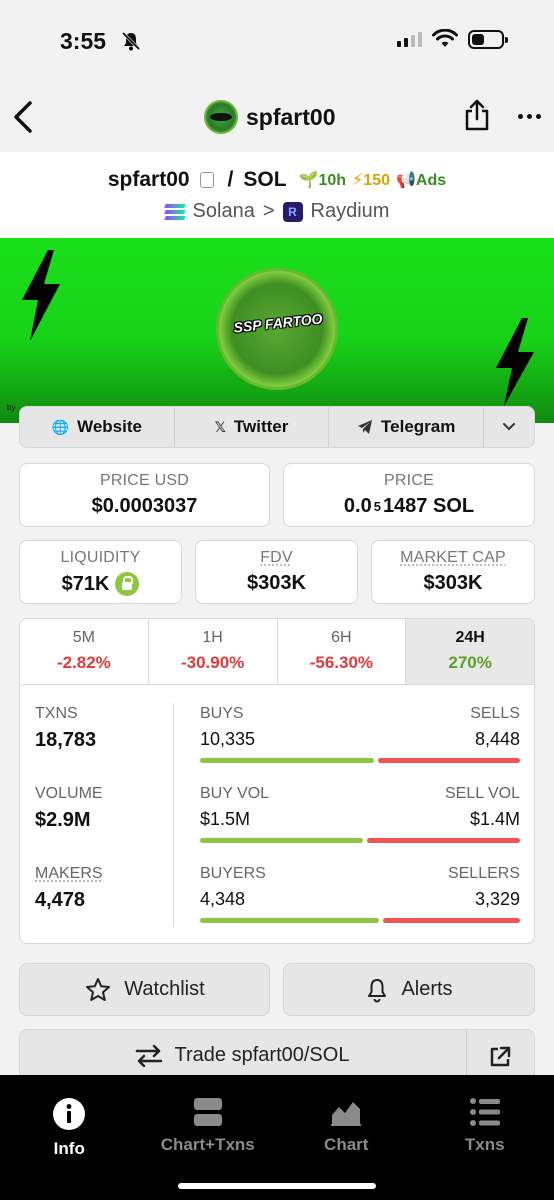  I want to click on watchlist-button: Watchlist, so click(144, 989).